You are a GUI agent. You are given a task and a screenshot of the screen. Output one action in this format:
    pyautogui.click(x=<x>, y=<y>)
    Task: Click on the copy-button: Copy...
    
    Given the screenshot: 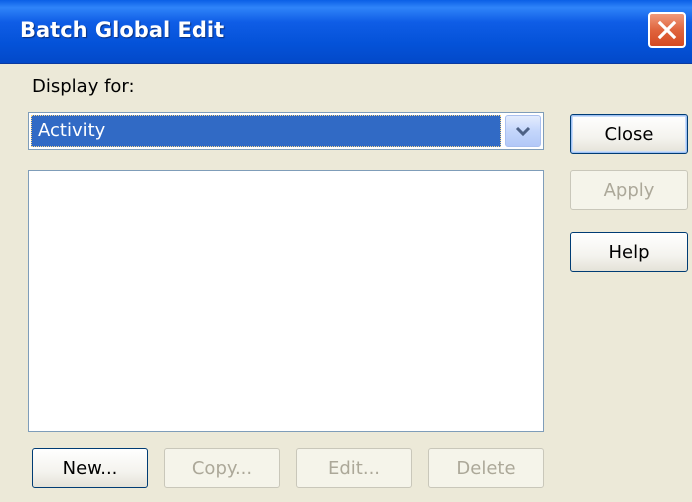 What is the action you would take?
    pyautogui.click(x=222, y=468)
    